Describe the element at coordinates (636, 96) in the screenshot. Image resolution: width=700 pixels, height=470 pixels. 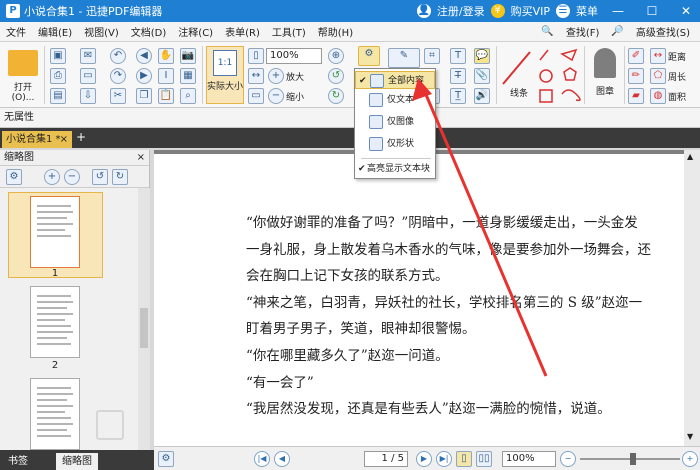
I see `highlighter-icon: ▰` at that location.